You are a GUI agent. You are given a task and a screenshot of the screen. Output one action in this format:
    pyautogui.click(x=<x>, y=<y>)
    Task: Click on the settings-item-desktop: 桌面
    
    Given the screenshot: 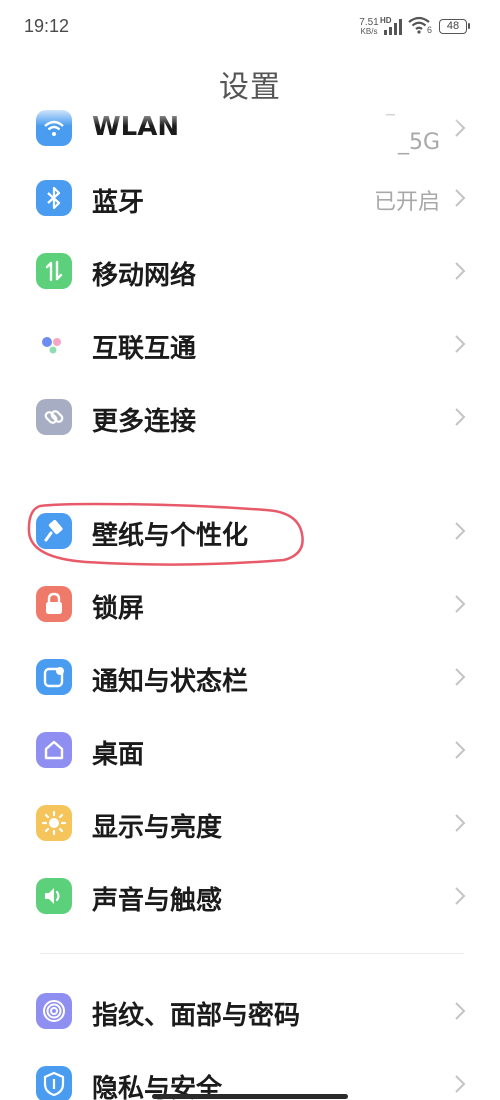 What is the action you would take?
    pyautogui.click(x=250, y=750)
    